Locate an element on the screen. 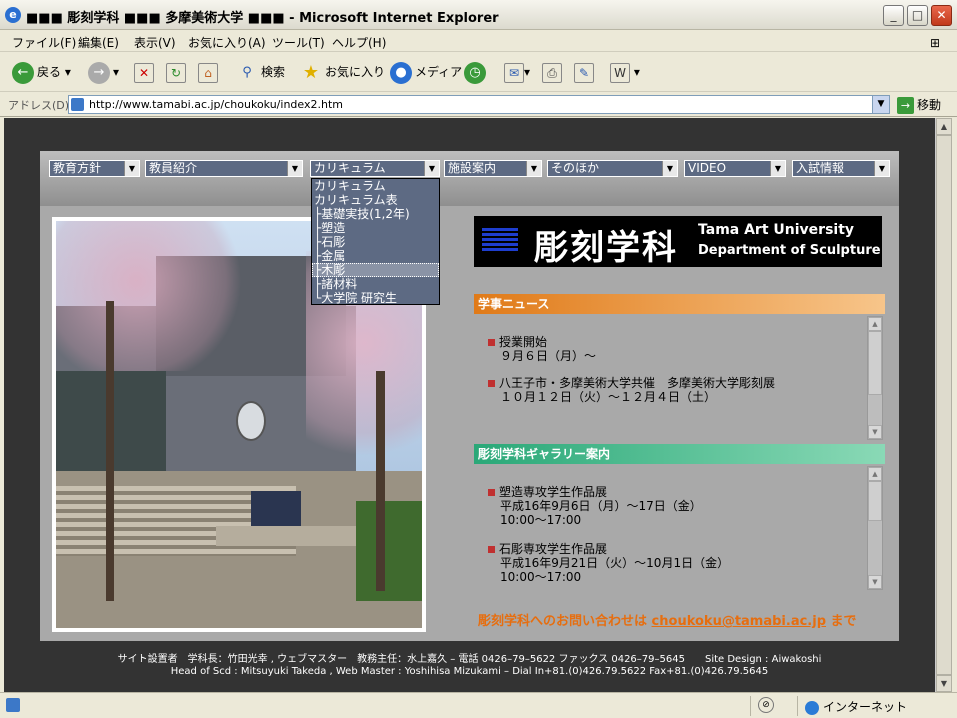 The width and height of the screenshot is (957, 718). dropdown-option: ├基礎実技(1,2年) is located at coordinates (375, 214).